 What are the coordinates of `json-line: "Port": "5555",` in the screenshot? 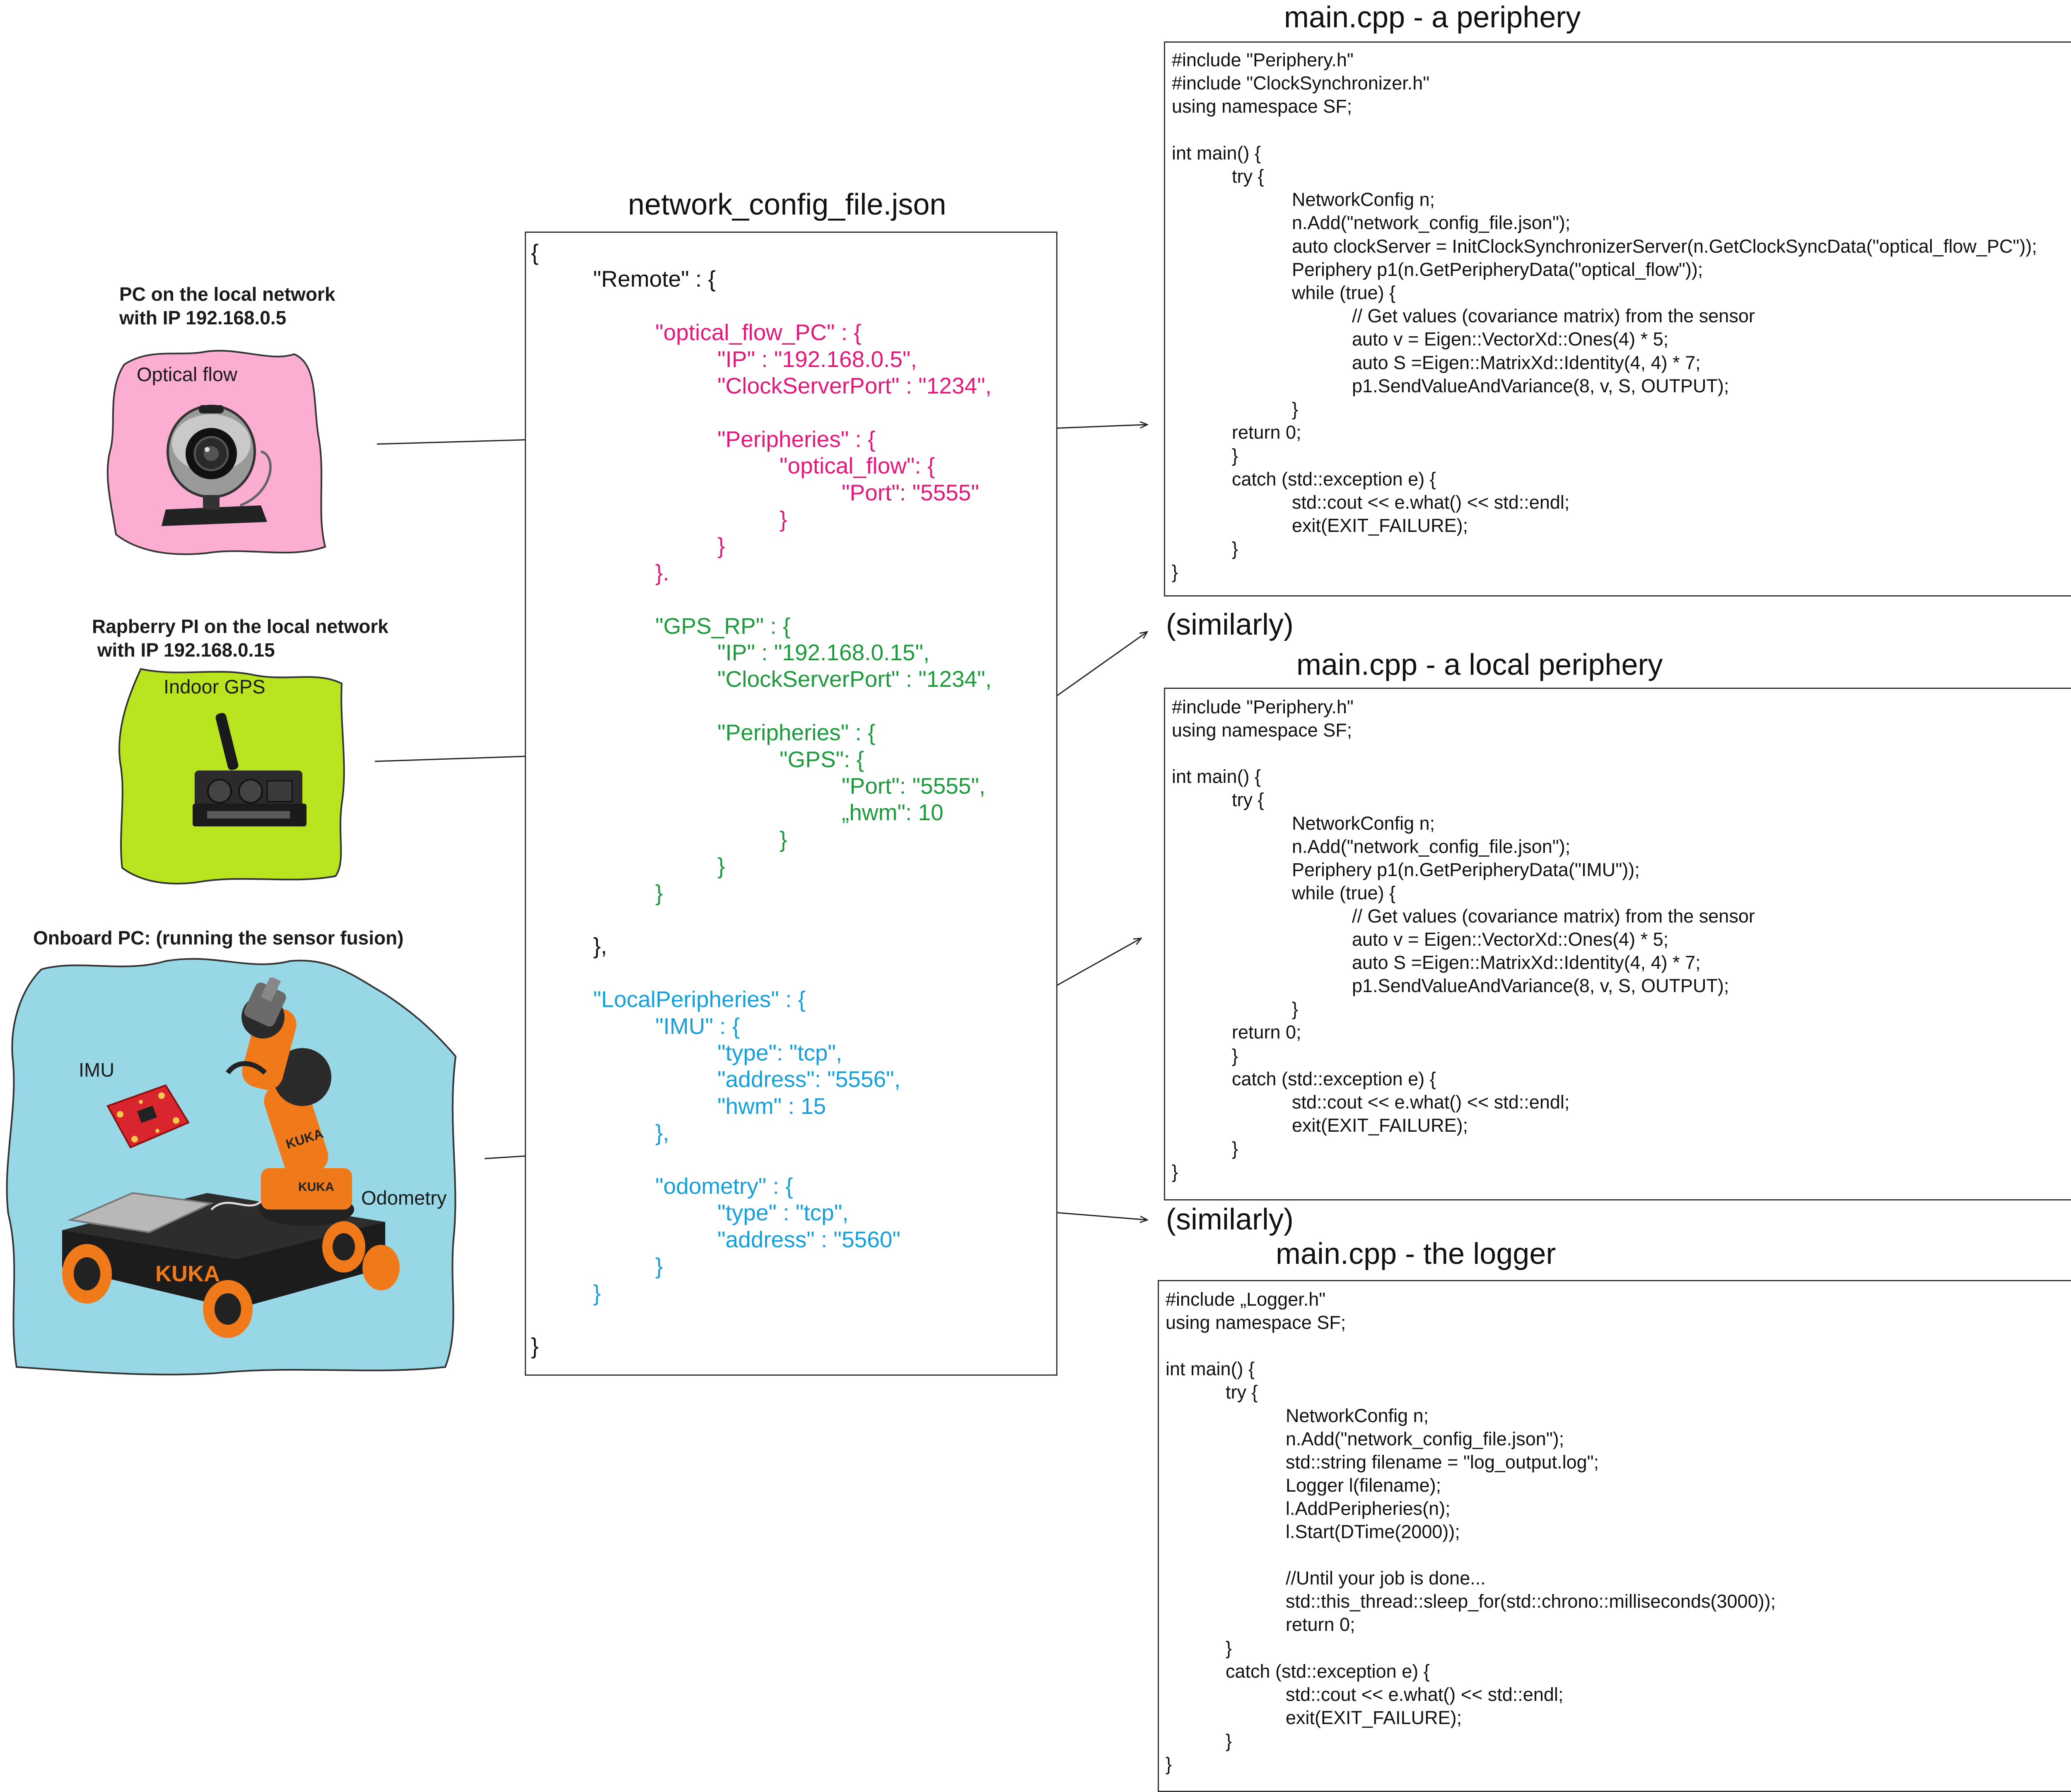 It's located at (914, 786).